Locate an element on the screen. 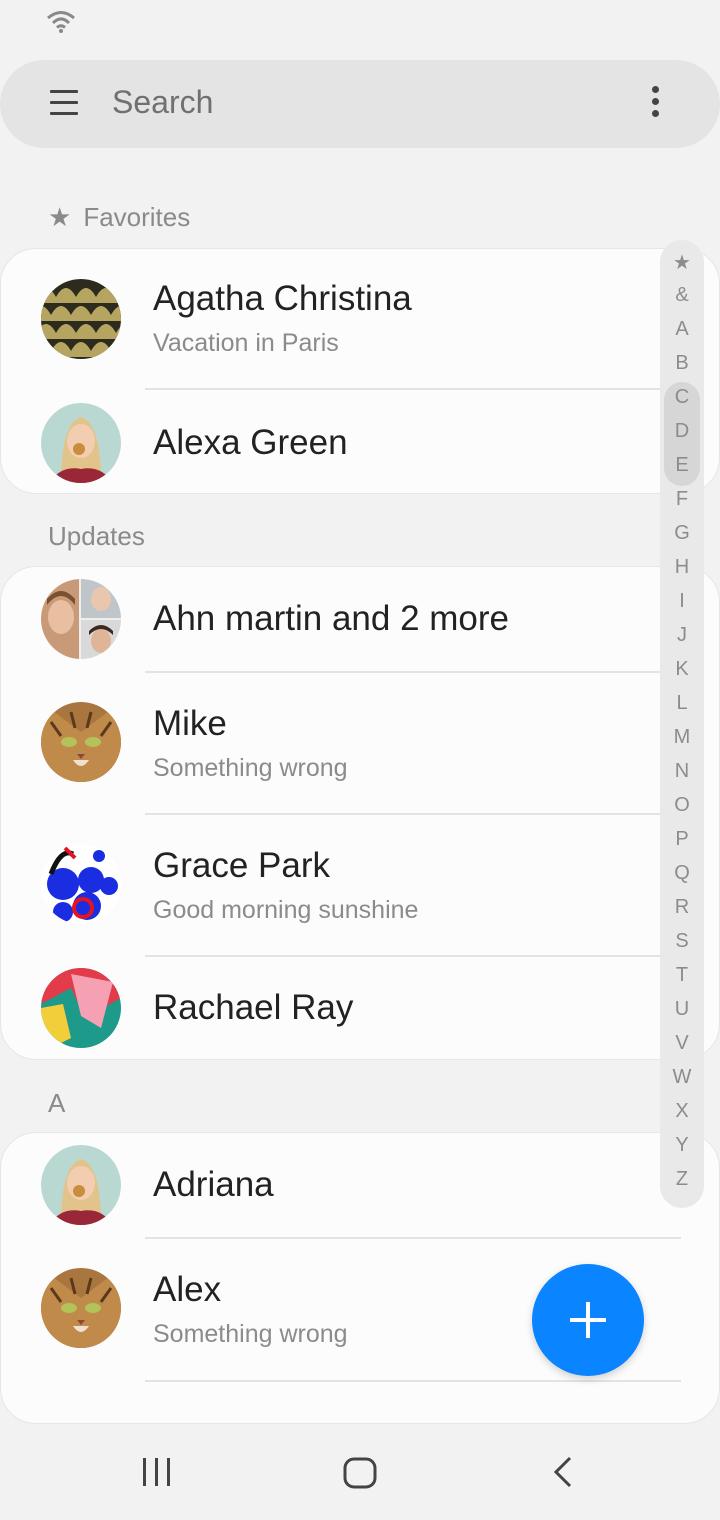 The width and height of the screenshot is (720, 1520). index-letter: N is located at coordinates (682, 771).